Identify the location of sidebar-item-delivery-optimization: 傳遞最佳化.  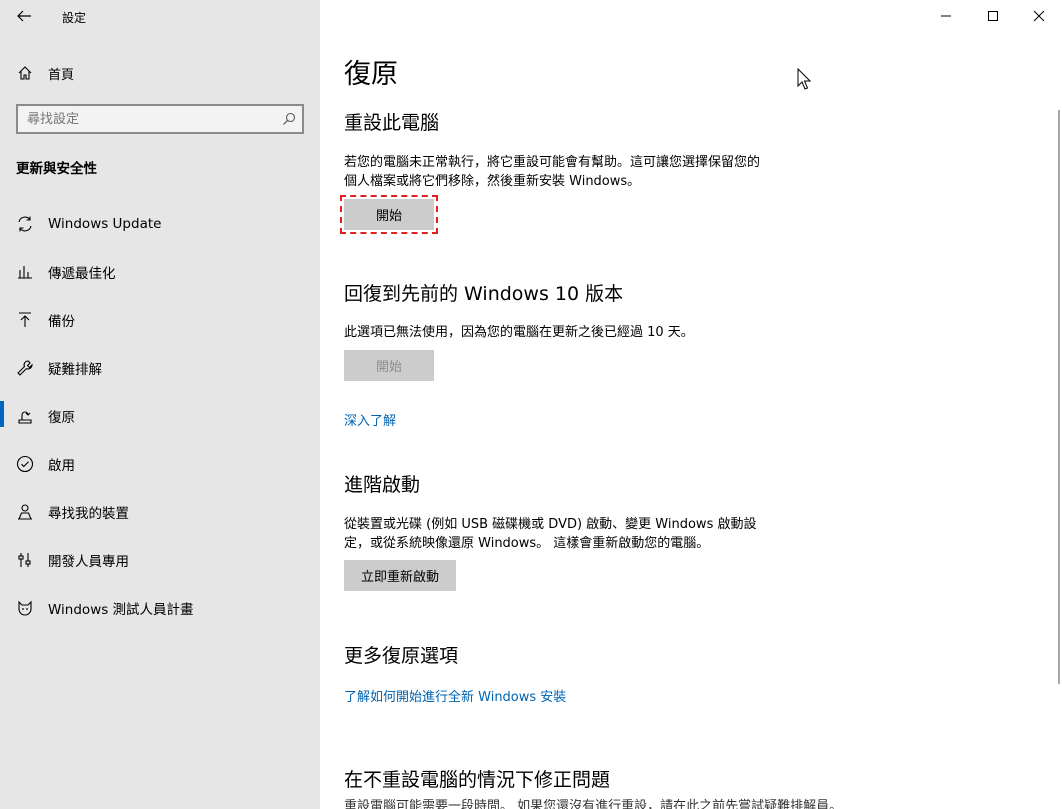
(160, 272).